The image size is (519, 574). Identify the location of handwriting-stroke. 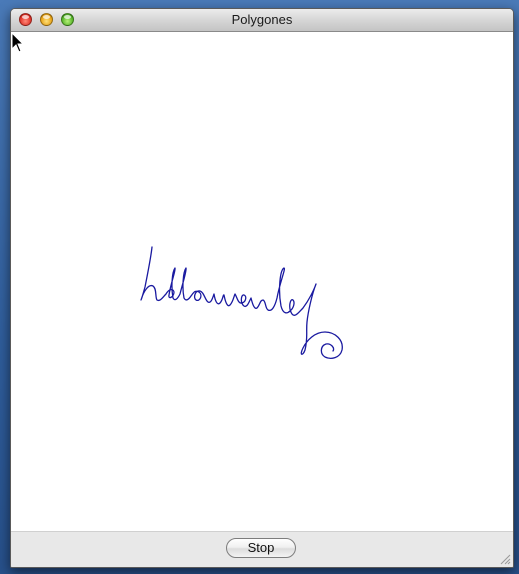
(241, 302).